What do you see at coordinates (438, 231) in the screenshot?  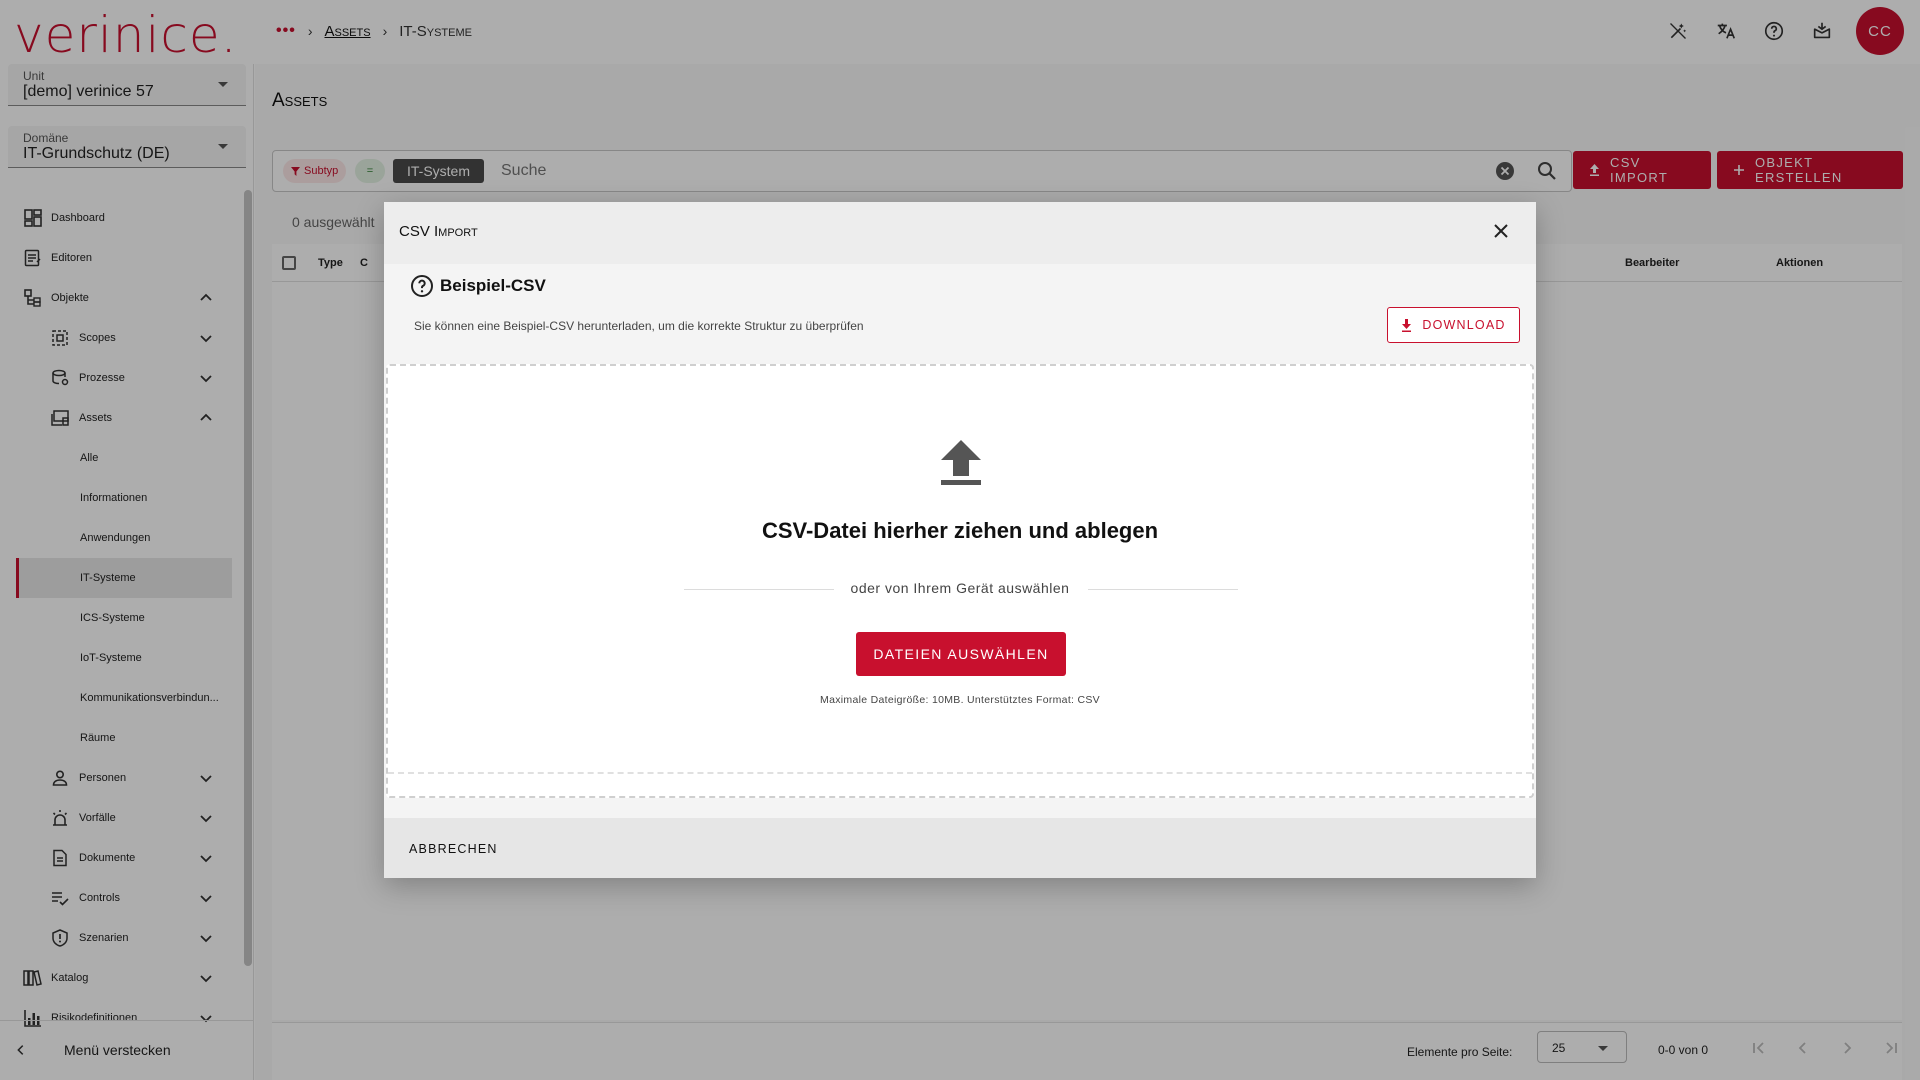 I see `dialog-title: CSV Import` at bounding box center [438, 231].